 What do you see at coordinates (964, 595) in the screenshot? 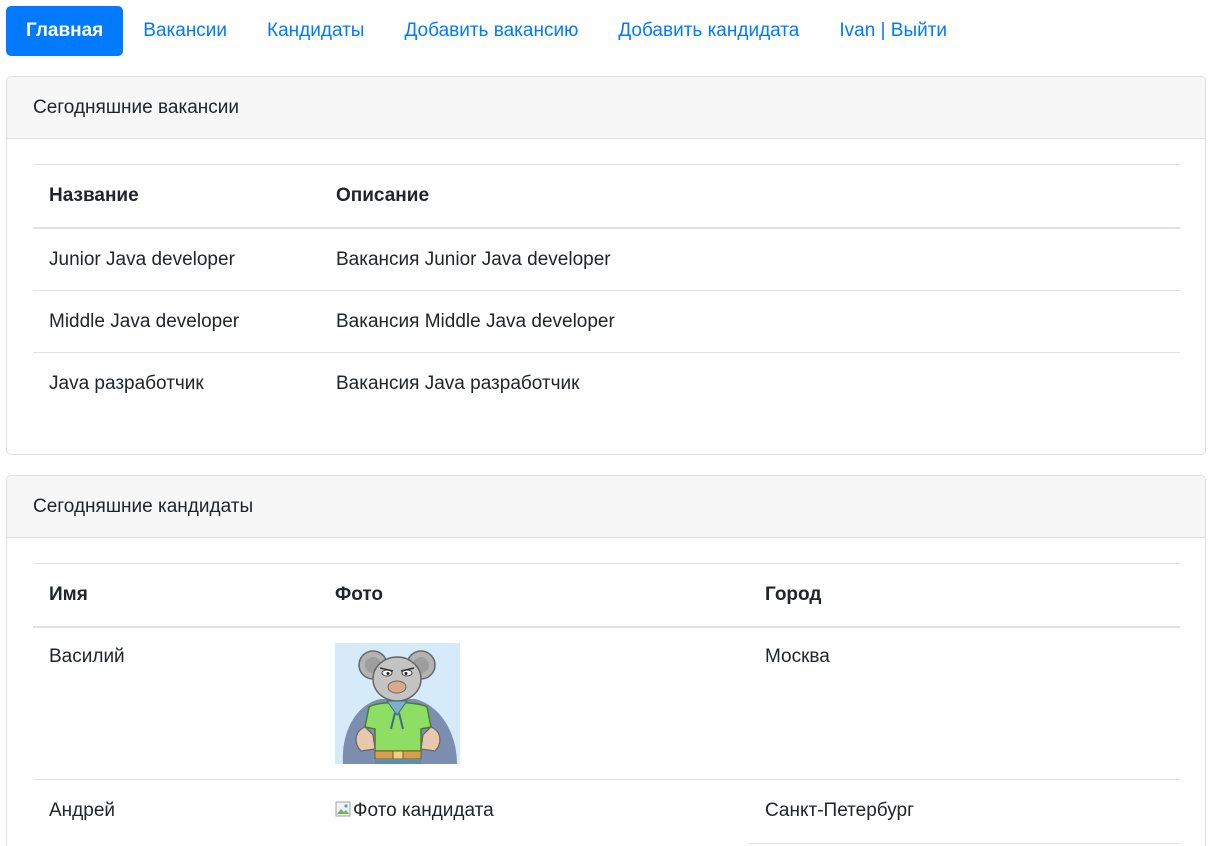
I see `column-header-city: Город` at bounding box center [964, 595].